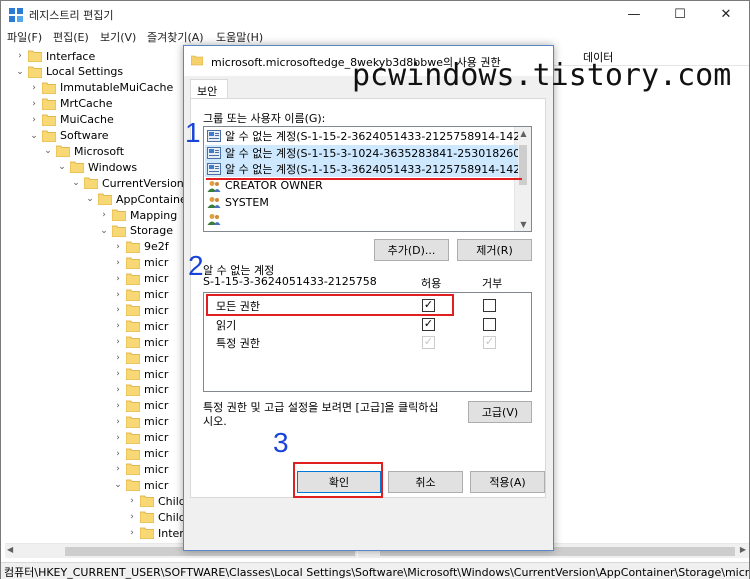 This screenshot has height=579, width=750. I want to click on user-name: SYSTEM, so click(247, 202).